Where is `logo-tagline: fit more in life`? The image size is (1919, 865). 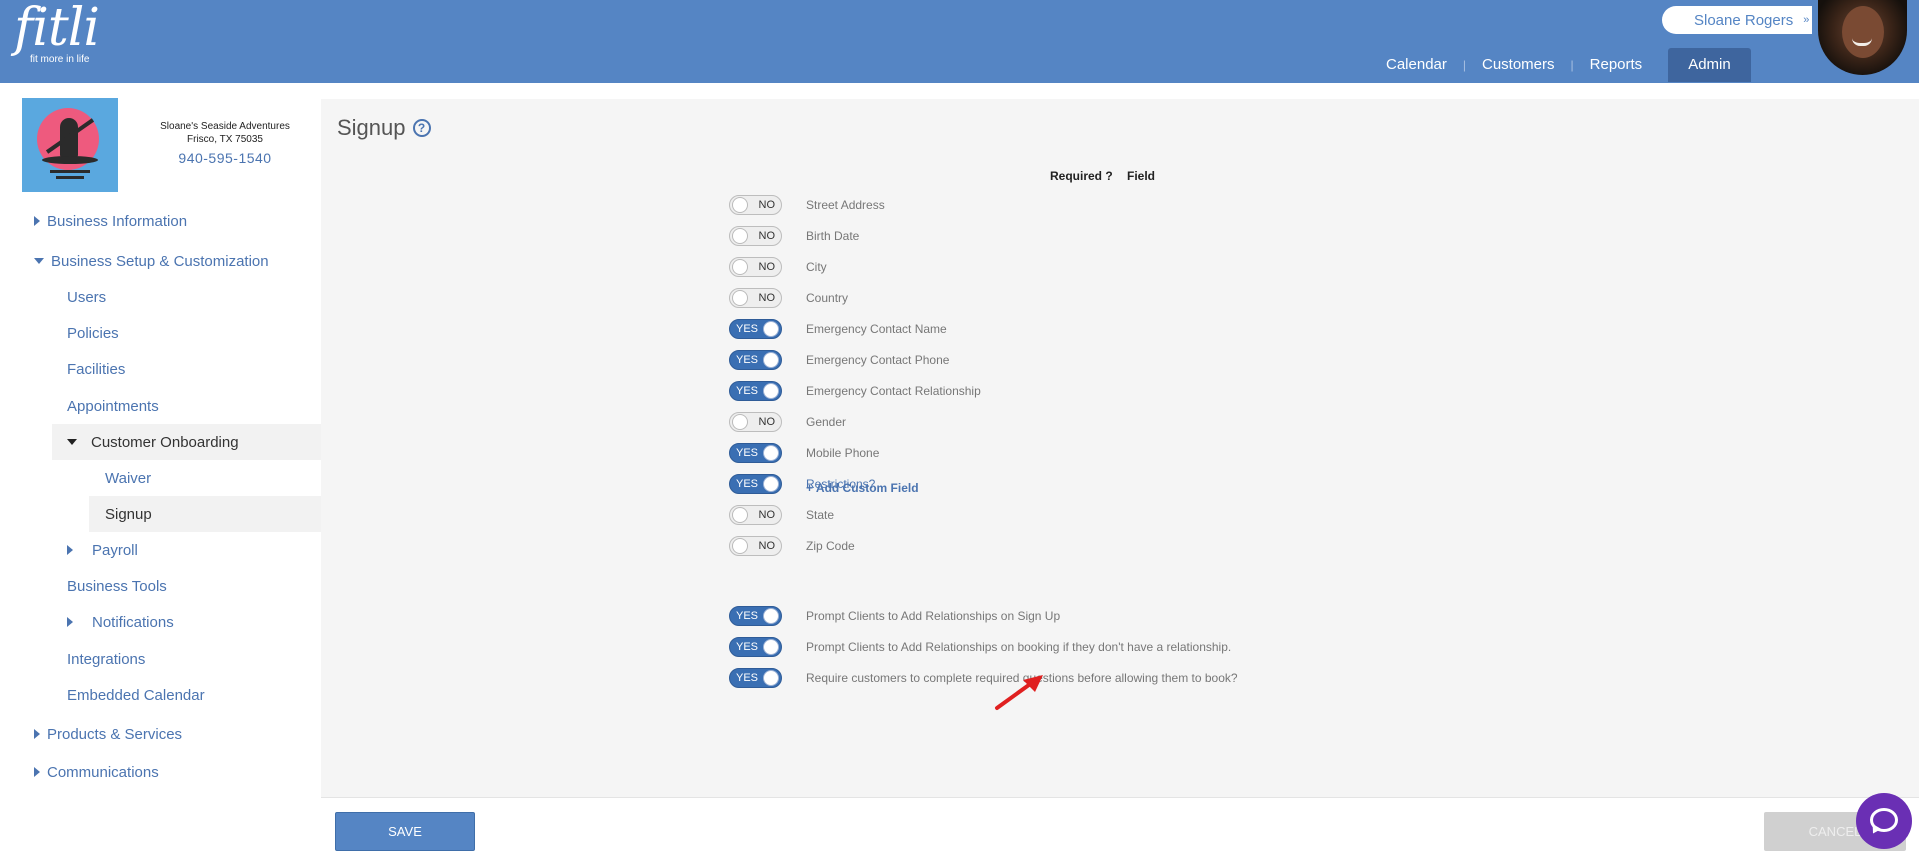 logo-tagline: fit more in life is located at coordinates (60, 59).